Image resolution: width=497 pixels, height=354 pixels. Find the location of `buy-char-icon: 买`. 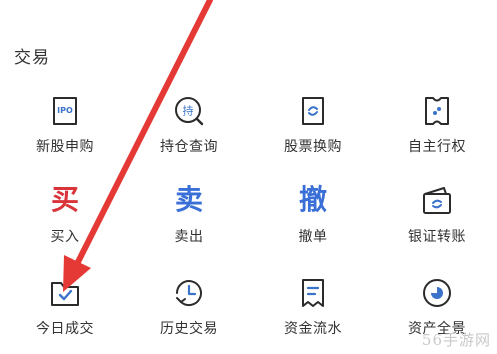

buy-char-icon: 买 is located at coordinates (65, 199).